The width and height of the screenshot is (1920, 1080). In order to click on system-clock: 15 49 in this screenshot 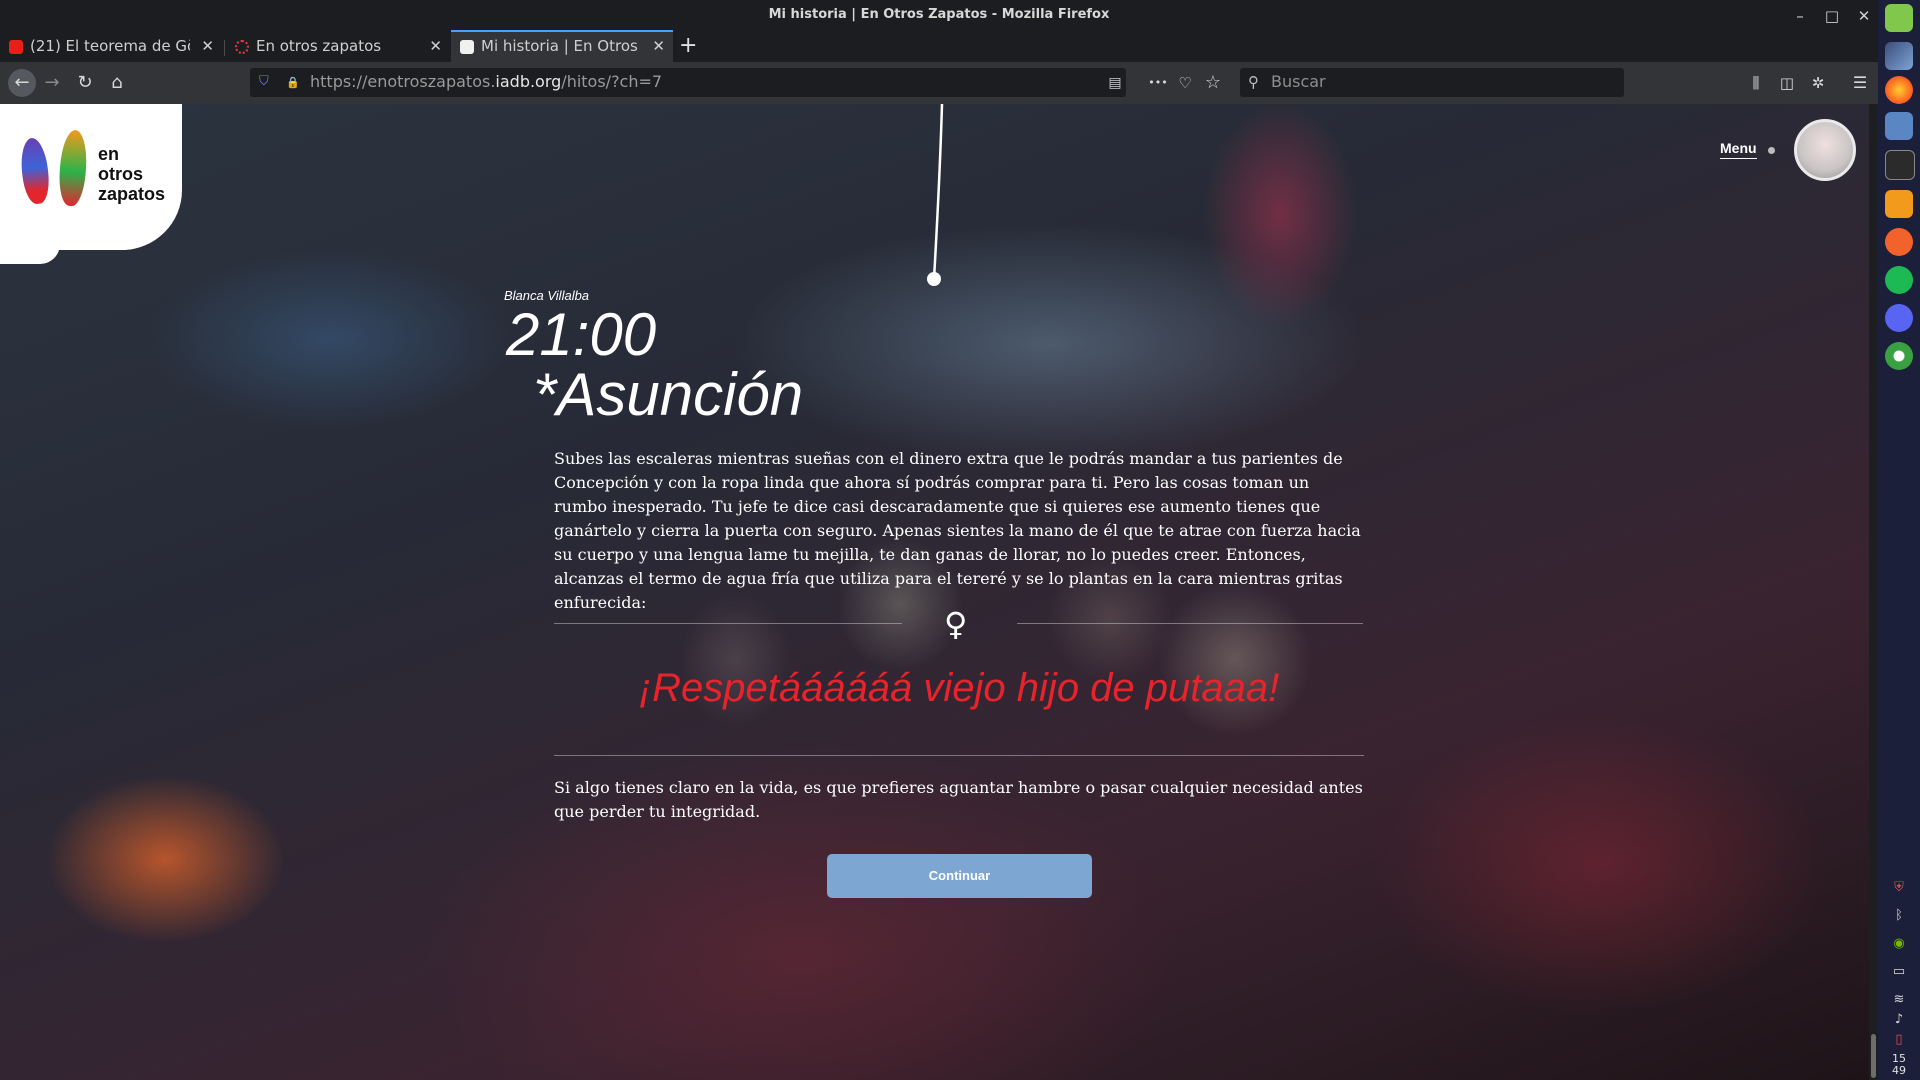, I will do `click(1899, 1065)`.